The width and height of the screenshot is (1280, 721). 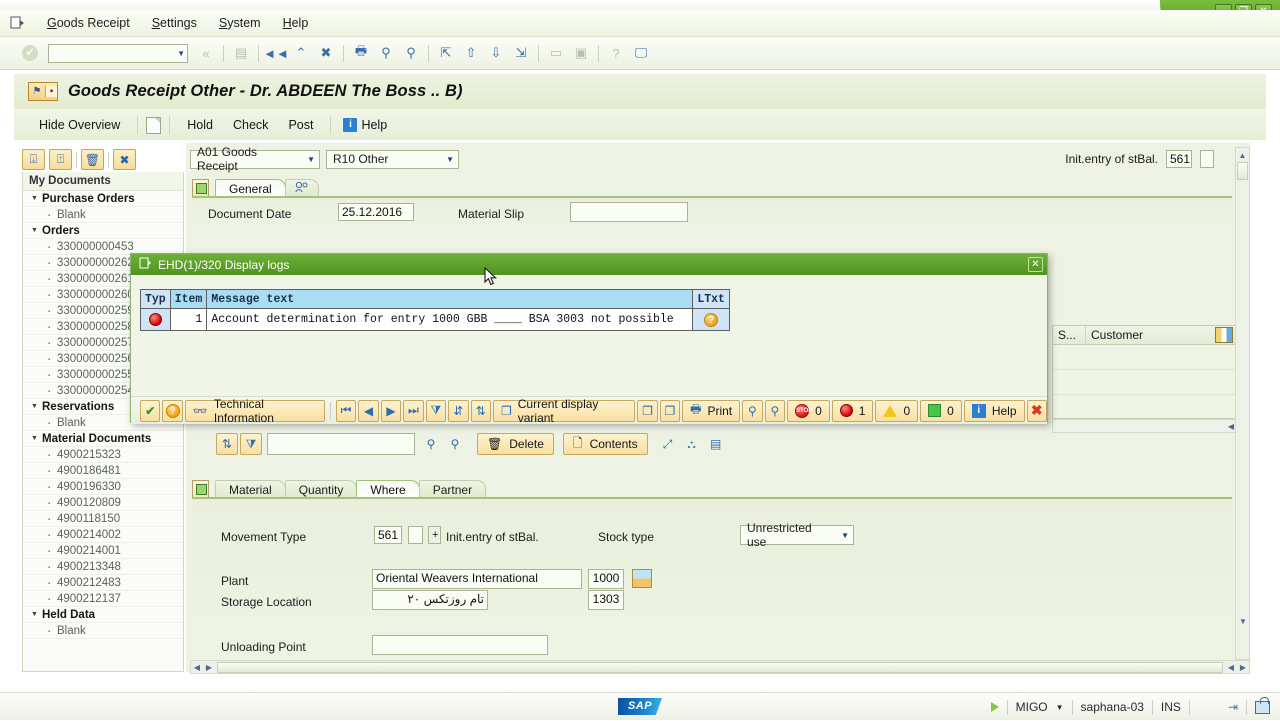 What do you see at coordinates (300, 125) in the screenshot?
I see `post-button: Post` at bounding box center [300, 125].